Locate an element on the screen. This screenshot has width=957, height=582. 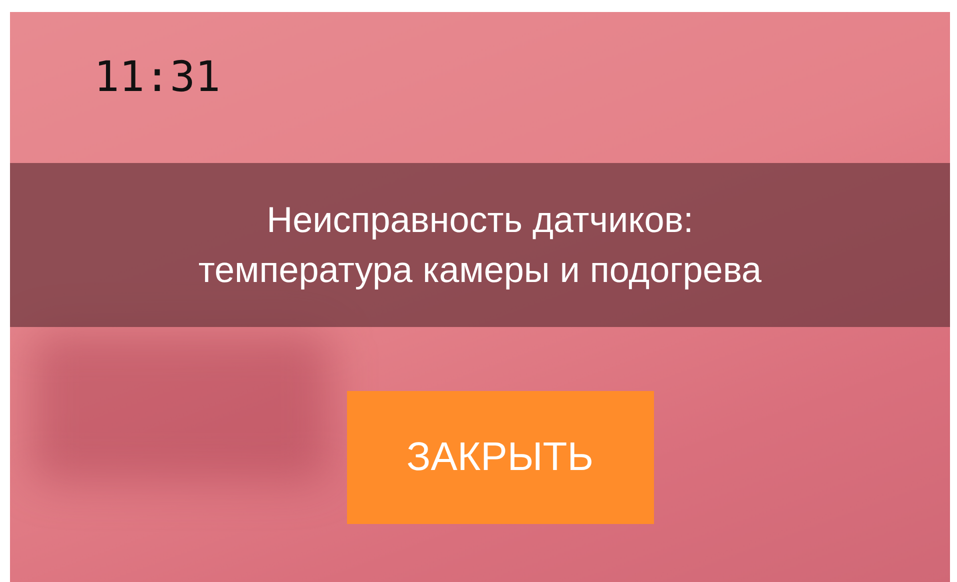
alert-message: Неисправность датчиков: is located at coordinates (480, 220).